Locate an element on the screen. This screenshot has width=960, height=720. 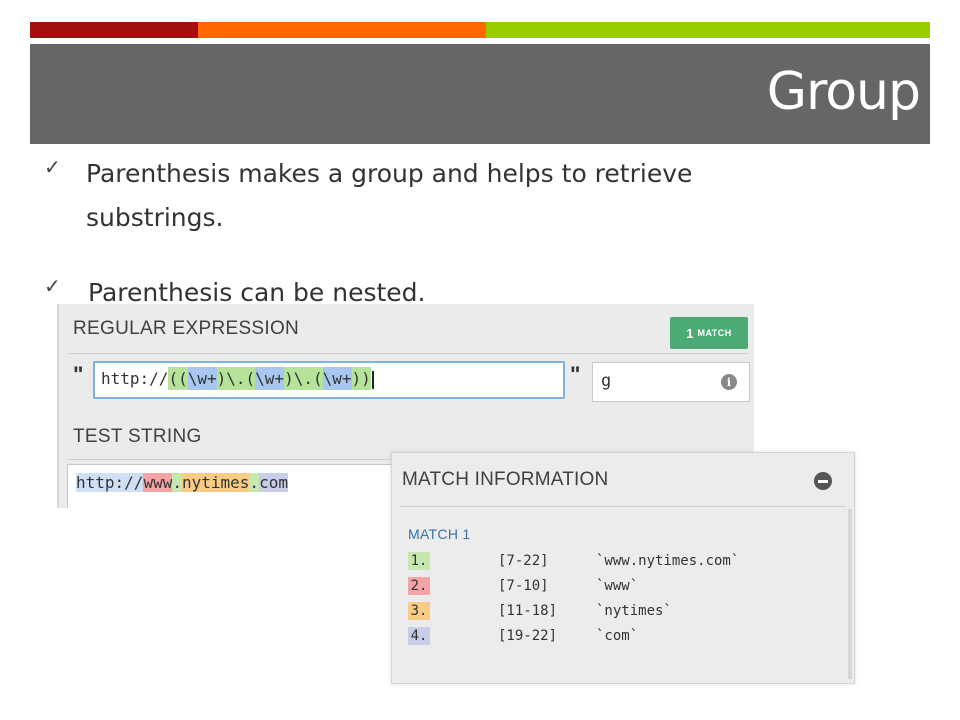
group-value: `www.nytimes.com` is located at coordinates (668, 561).